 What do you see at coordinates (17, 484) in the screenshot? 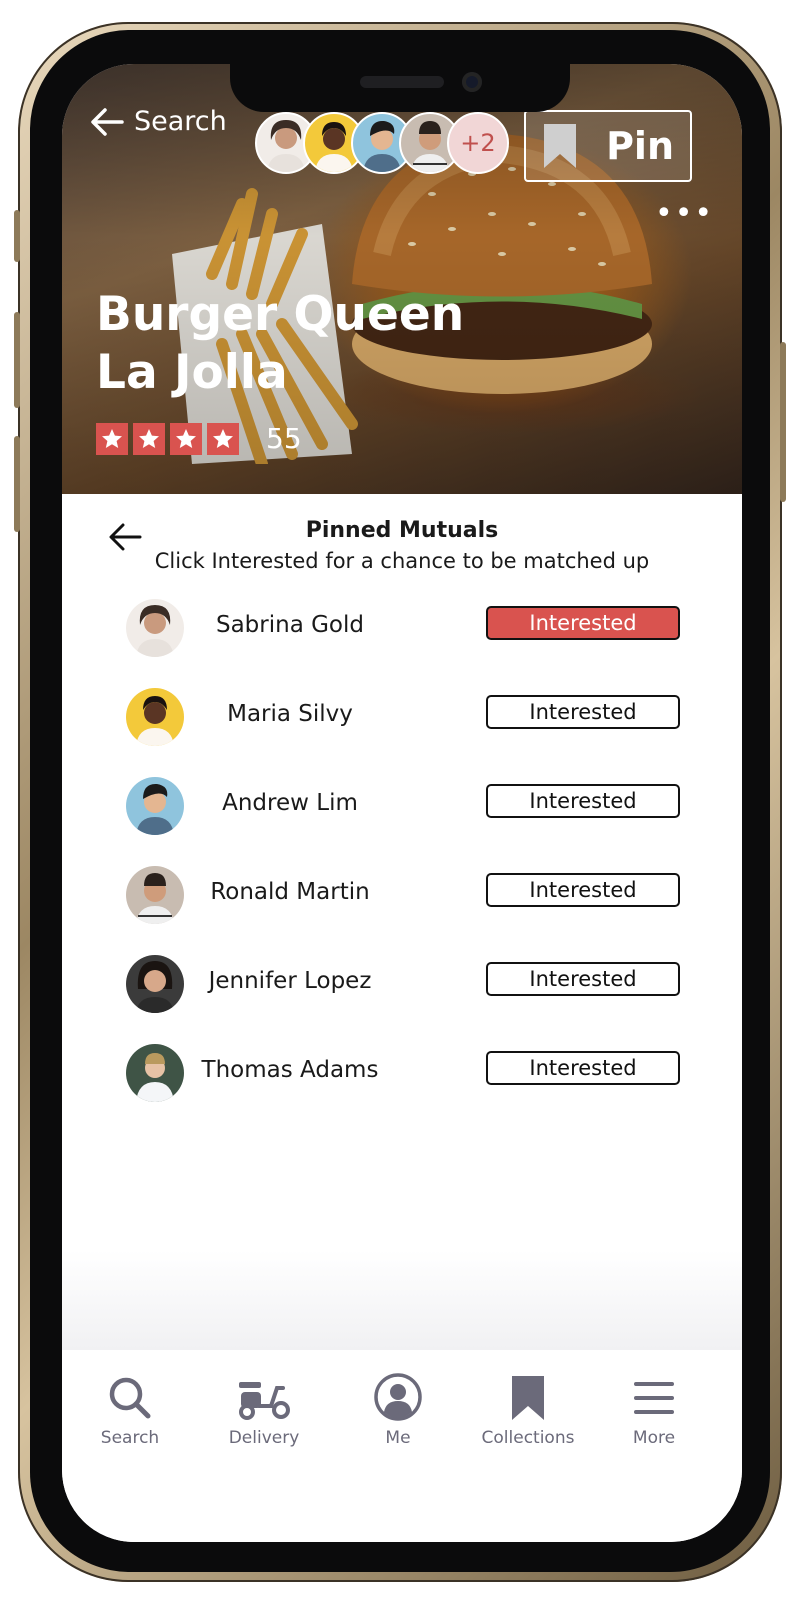
I see `volume-down-button` at bounding box center [17, 484].